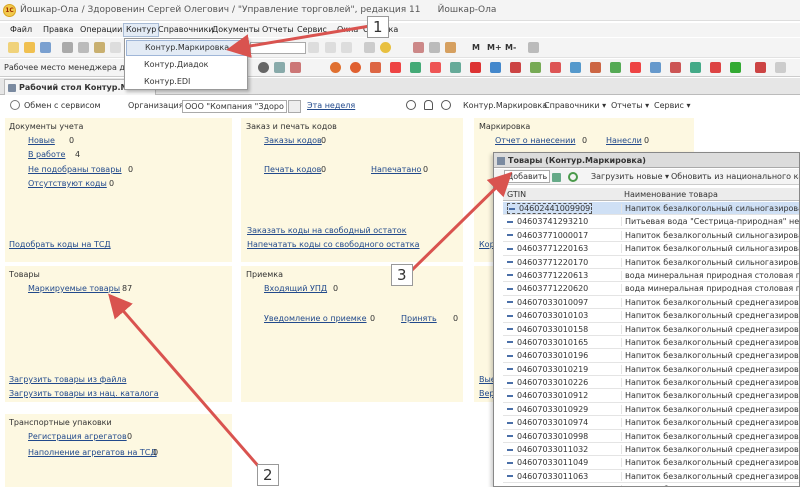 Image resolution: width=800 pixels, height=487 pixels. Describe the element at coordinates (268, 475) in the screenshot. I see `callout-2: 2` at that location.